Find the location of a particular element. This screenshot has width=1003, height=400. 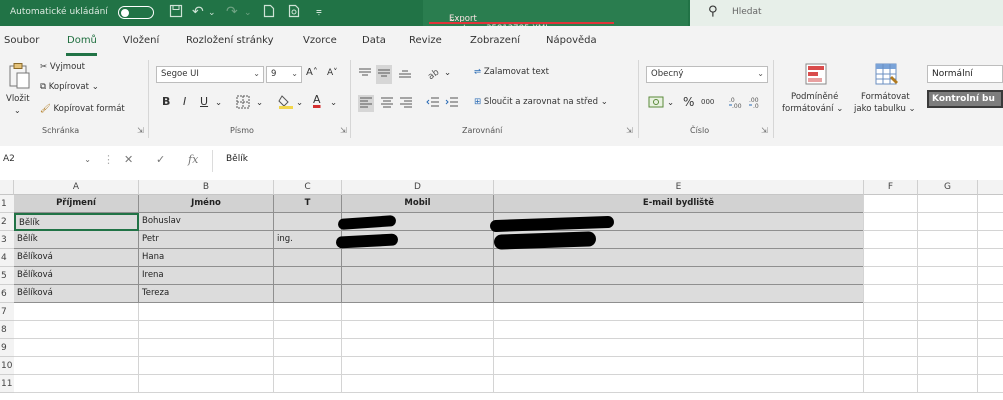

borders-icon is located at coordinates (243, 103).